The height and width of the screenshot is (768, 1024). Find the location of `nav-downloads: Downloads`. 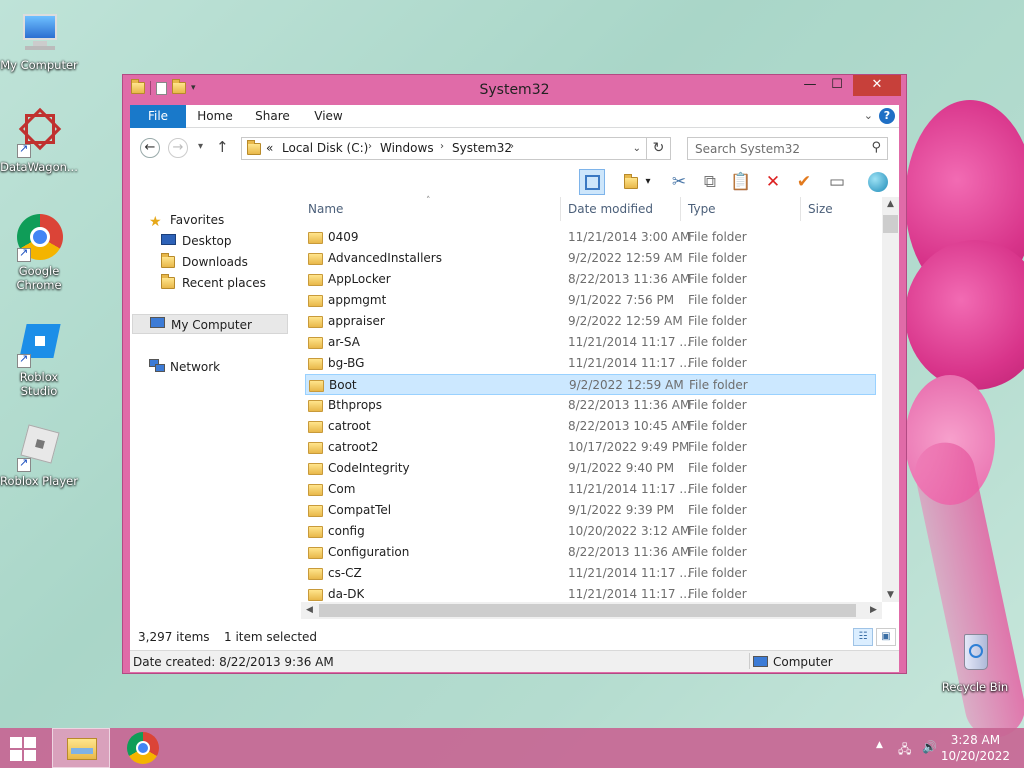

nav-downloads: Downloads is located at coordinates (204, 262).